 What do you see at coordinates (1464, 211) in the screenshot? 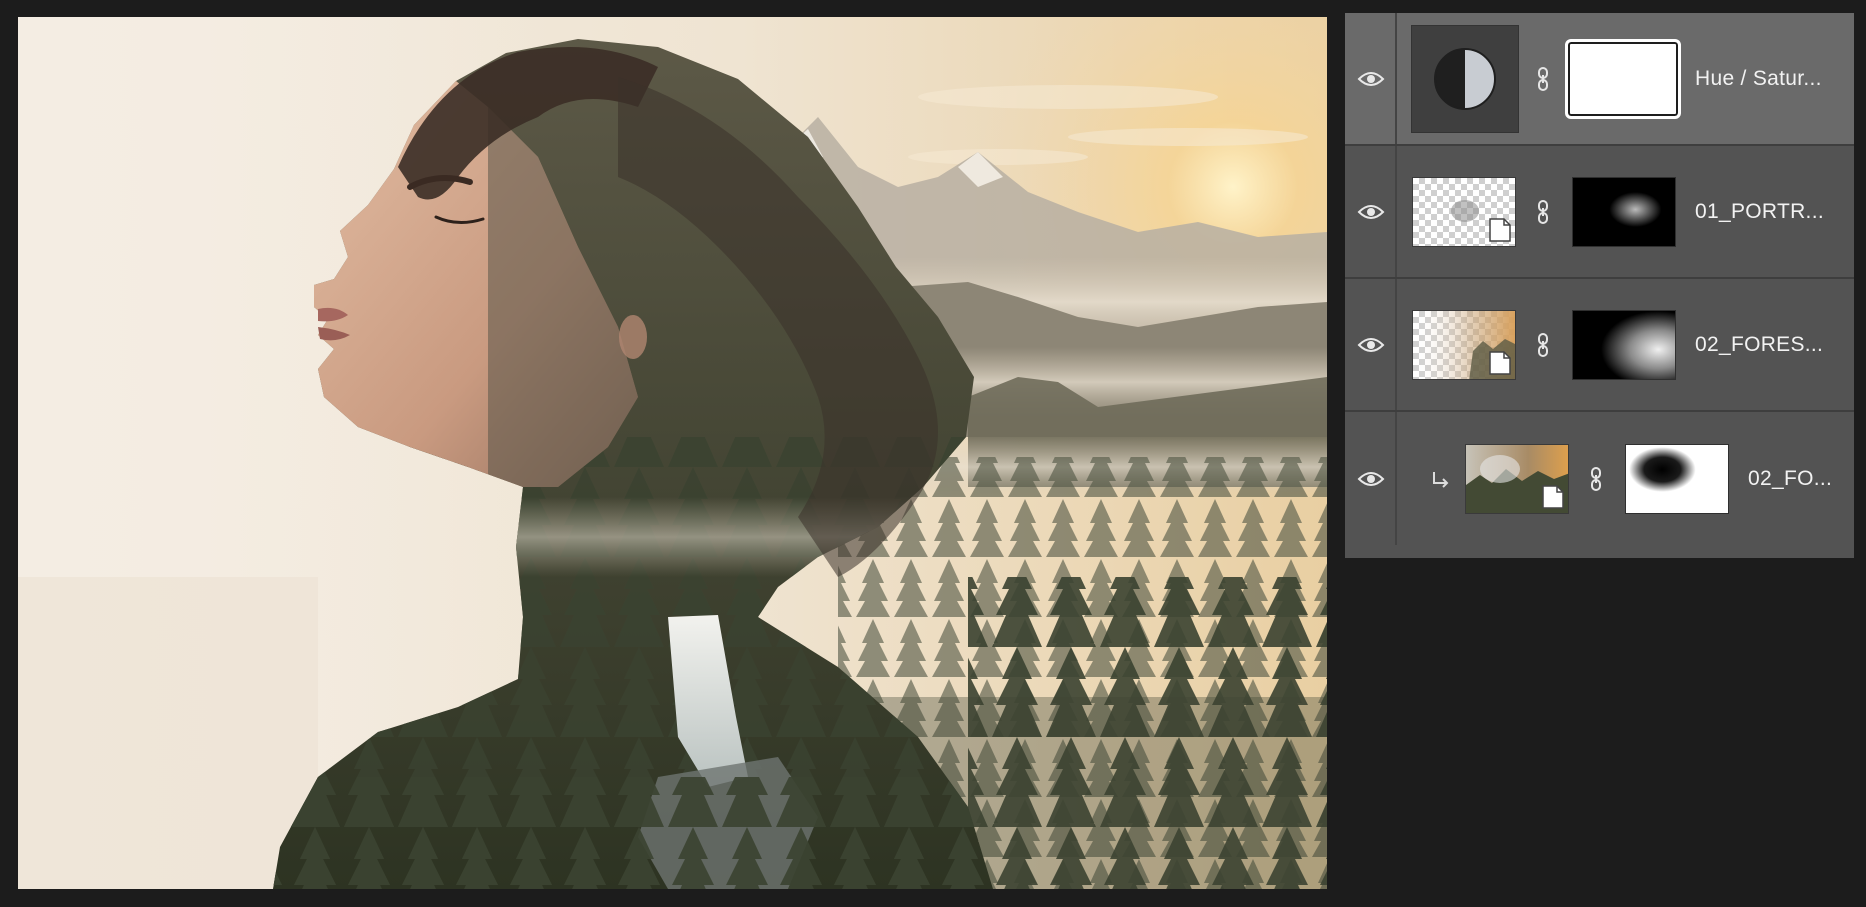
I see `layer-thumbnail-portrait` at bounding box center [1464, 211].